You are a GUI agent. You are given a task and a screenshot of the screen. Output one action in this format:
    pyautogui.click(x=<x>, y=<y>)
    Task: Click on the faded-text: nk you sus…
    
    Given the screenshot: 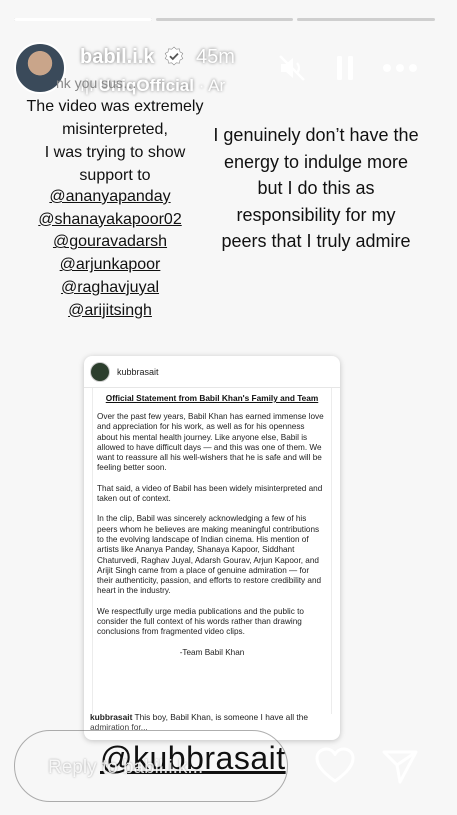 What is the action you would take?
    pyautogui.click(x=96, y=83)
    